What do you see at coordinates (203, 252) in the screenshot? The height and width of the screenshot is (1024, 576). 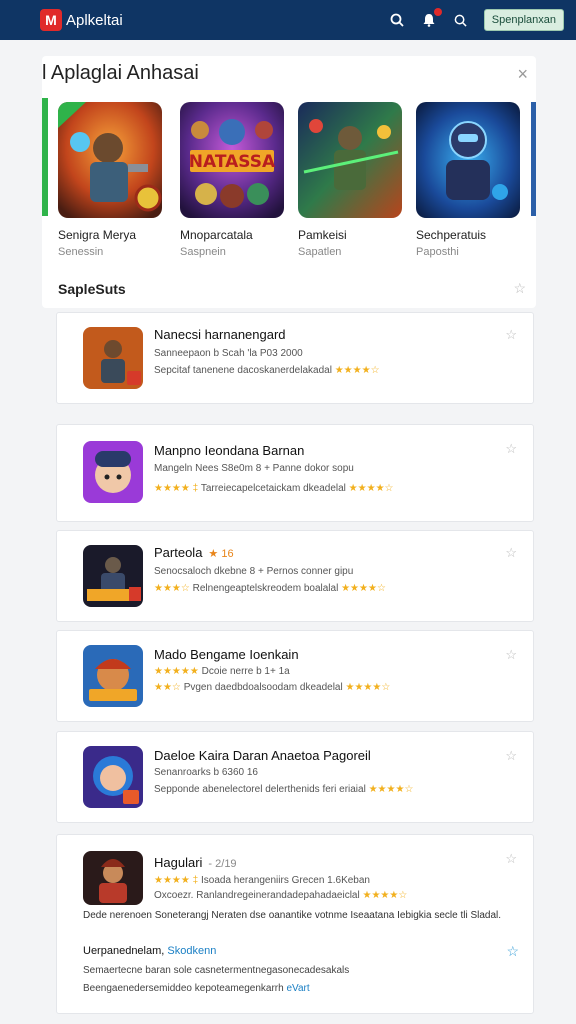 I see `featured-app-subtitle: Saspnein` at bounding box center [203, 252].